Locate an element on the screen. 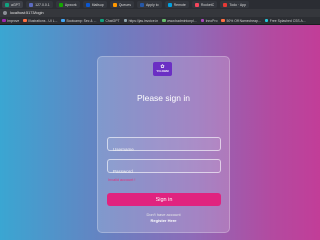 The height and width of the screenshot is (240, 320). bookmark-label: InnoPro is located at coordinates (211, 20).